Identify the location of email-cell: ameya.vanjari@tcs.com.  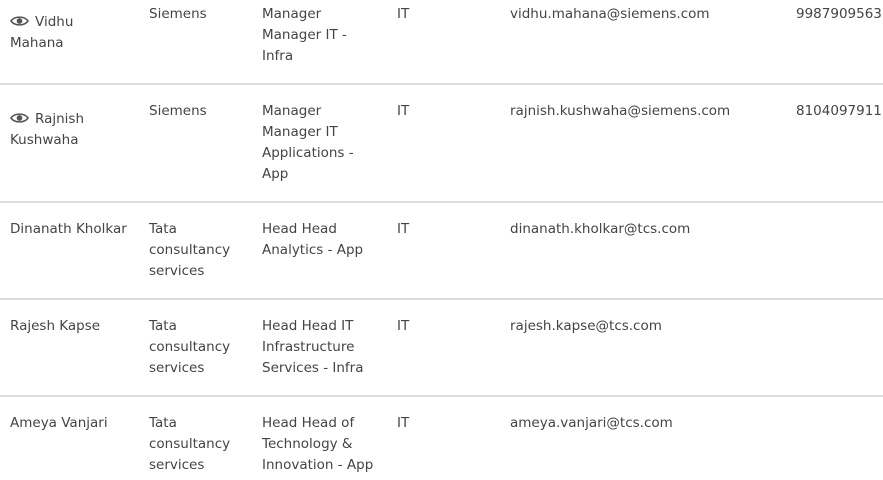
(650, 423).